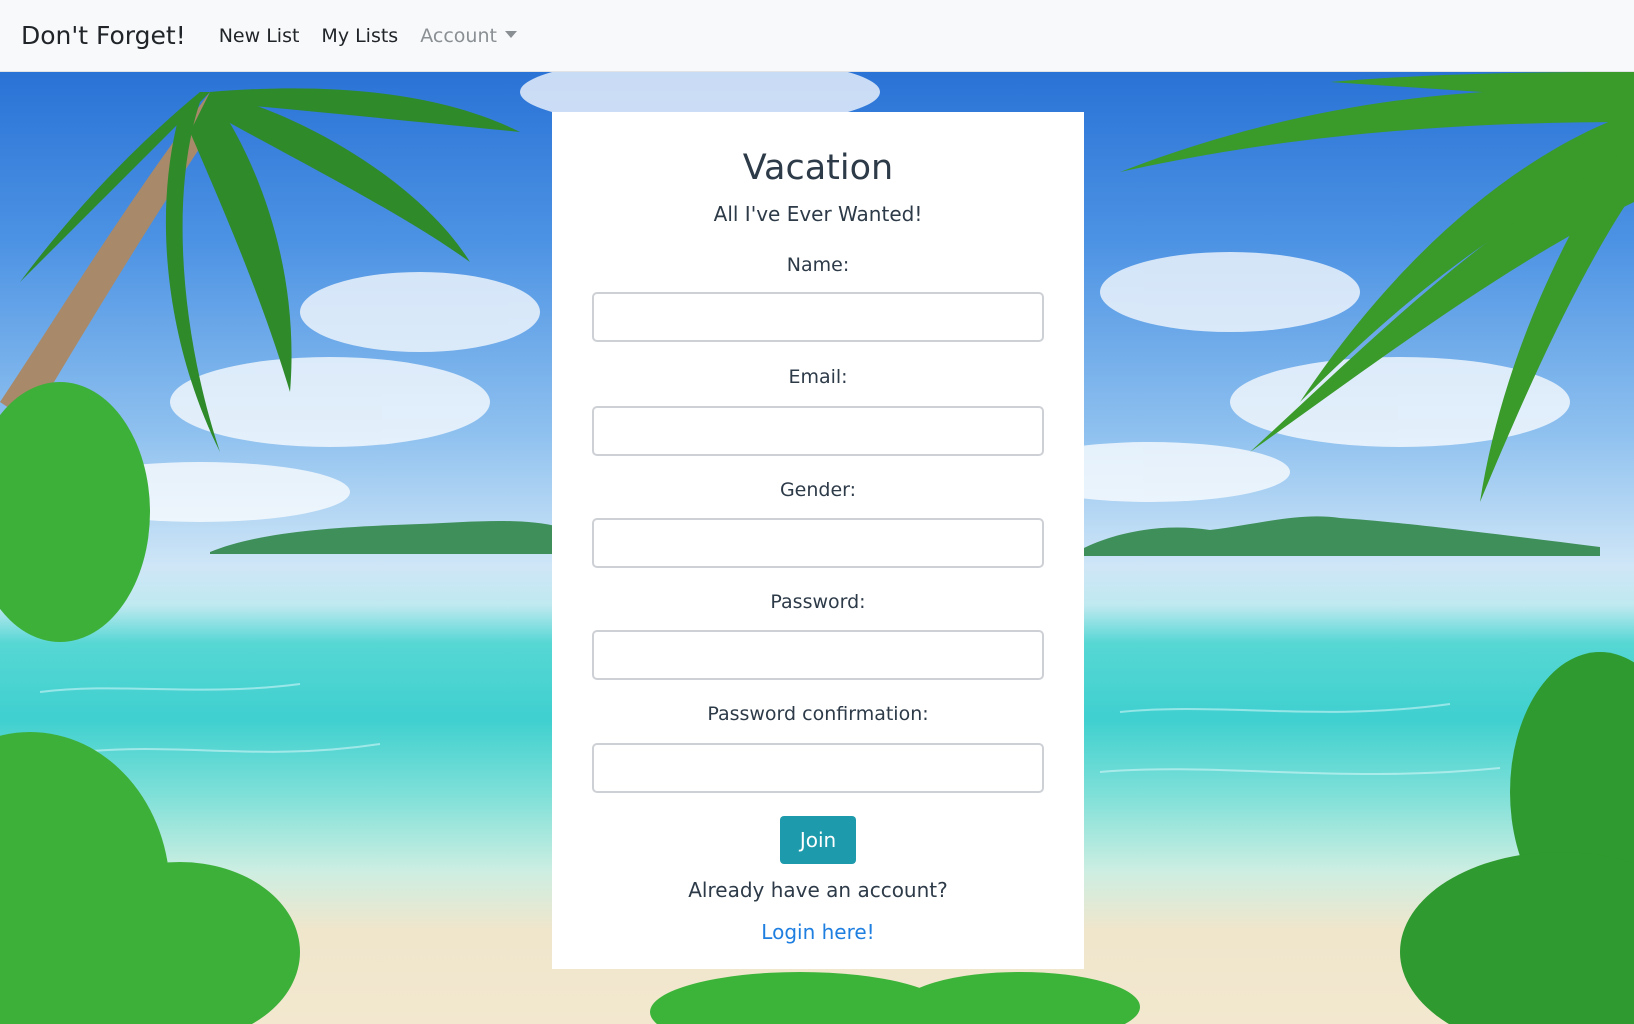 The height and width of the screenshot is (1024, 1634). I want to click on caret-down-icon, so click(510, 34).